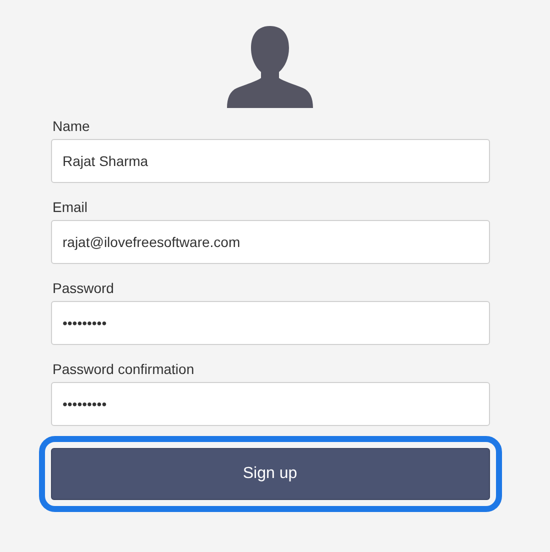  What do you see at coordinates (270, 242) in the screenshot?
I see `input-field: rajat@ilovefreesoftware.com` at bounding box center [270, 242].